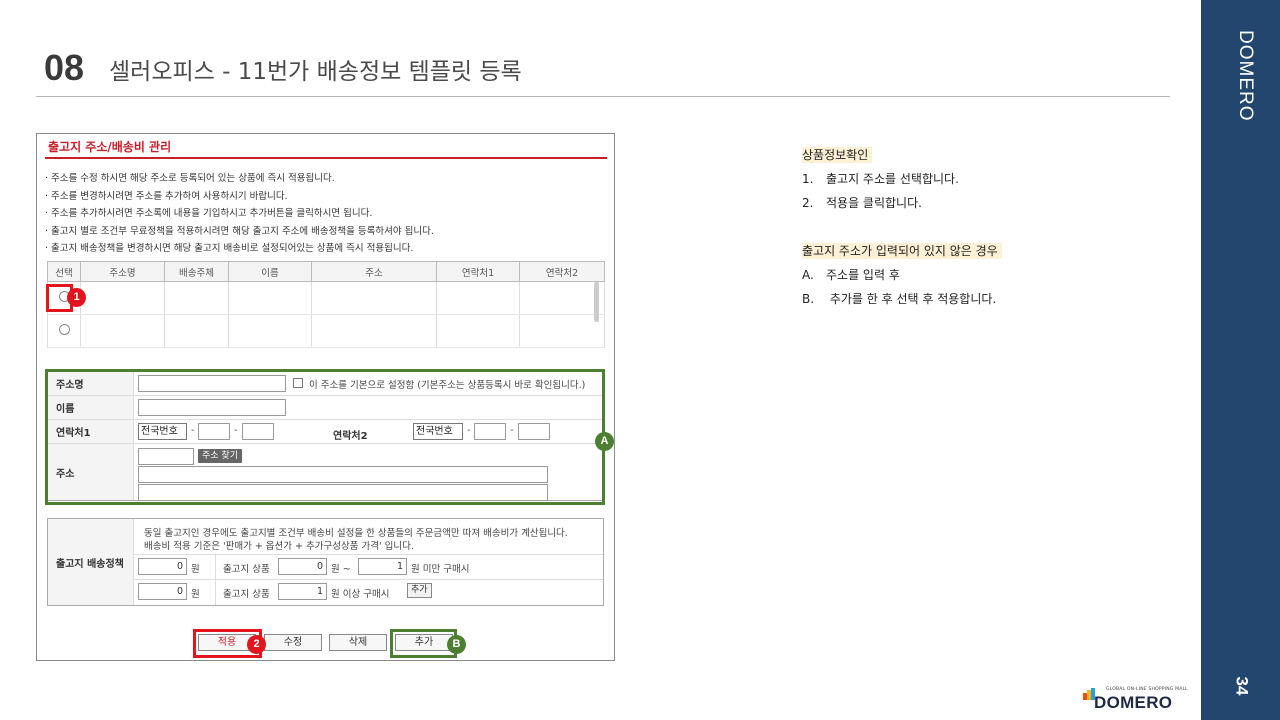  Describe the element at coordinates (270, 271) in the screenshot. I see `column-header: 이름` at that location.